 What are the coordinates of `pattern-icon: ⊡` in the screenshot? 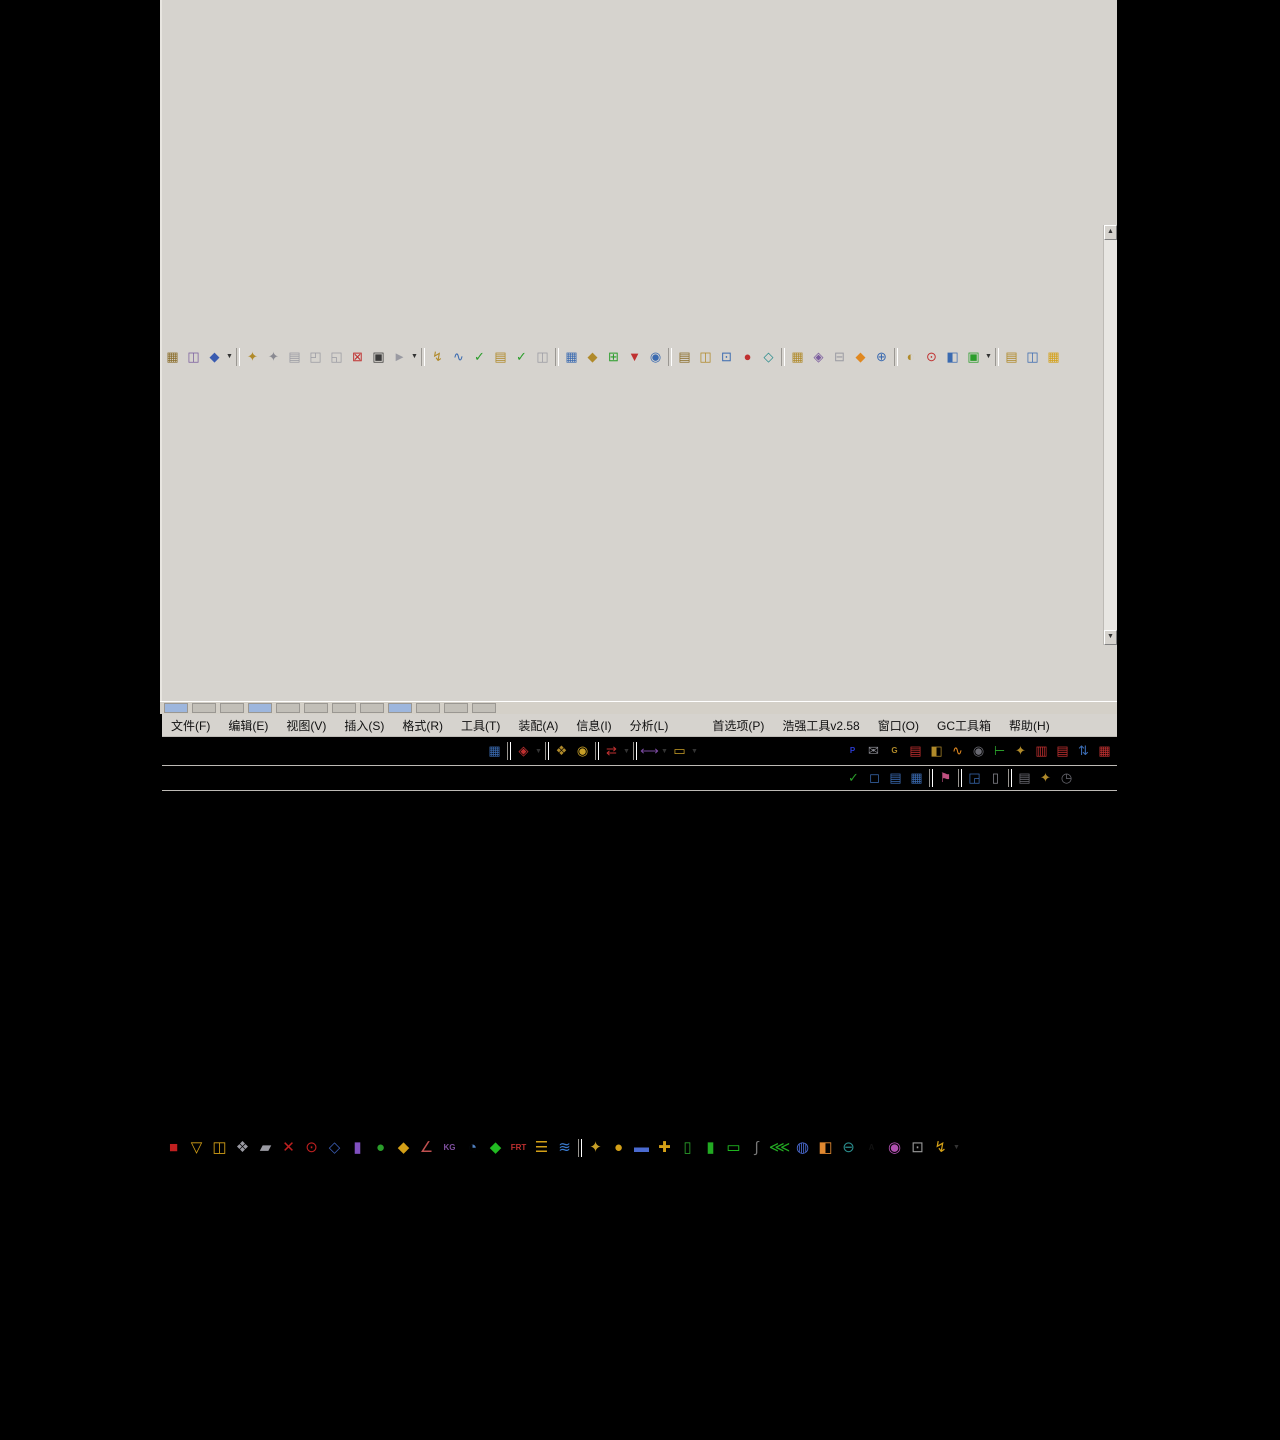 It's located at (917, 1148).